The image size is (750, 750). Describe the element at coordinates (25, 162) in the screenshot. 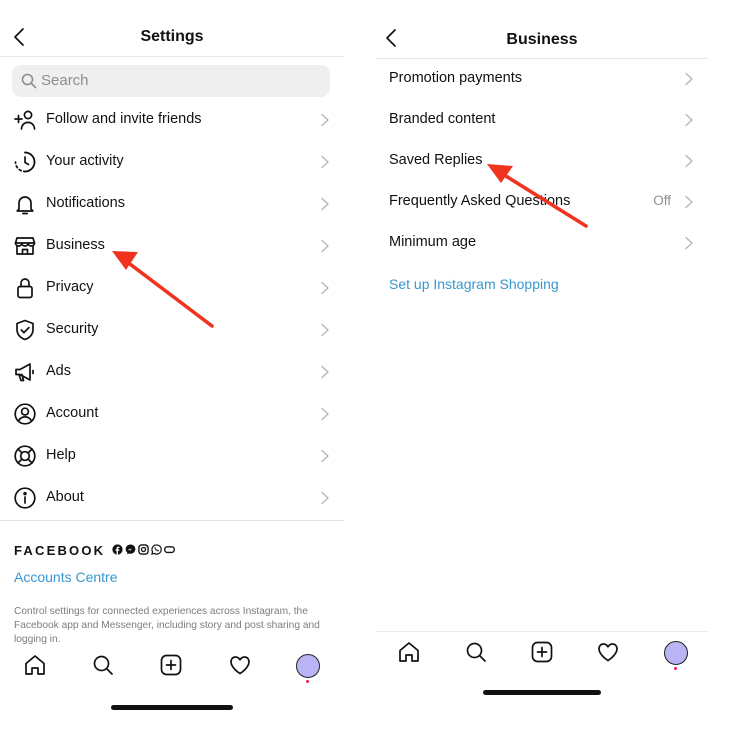

I see `activity-clock-icon` at that location.